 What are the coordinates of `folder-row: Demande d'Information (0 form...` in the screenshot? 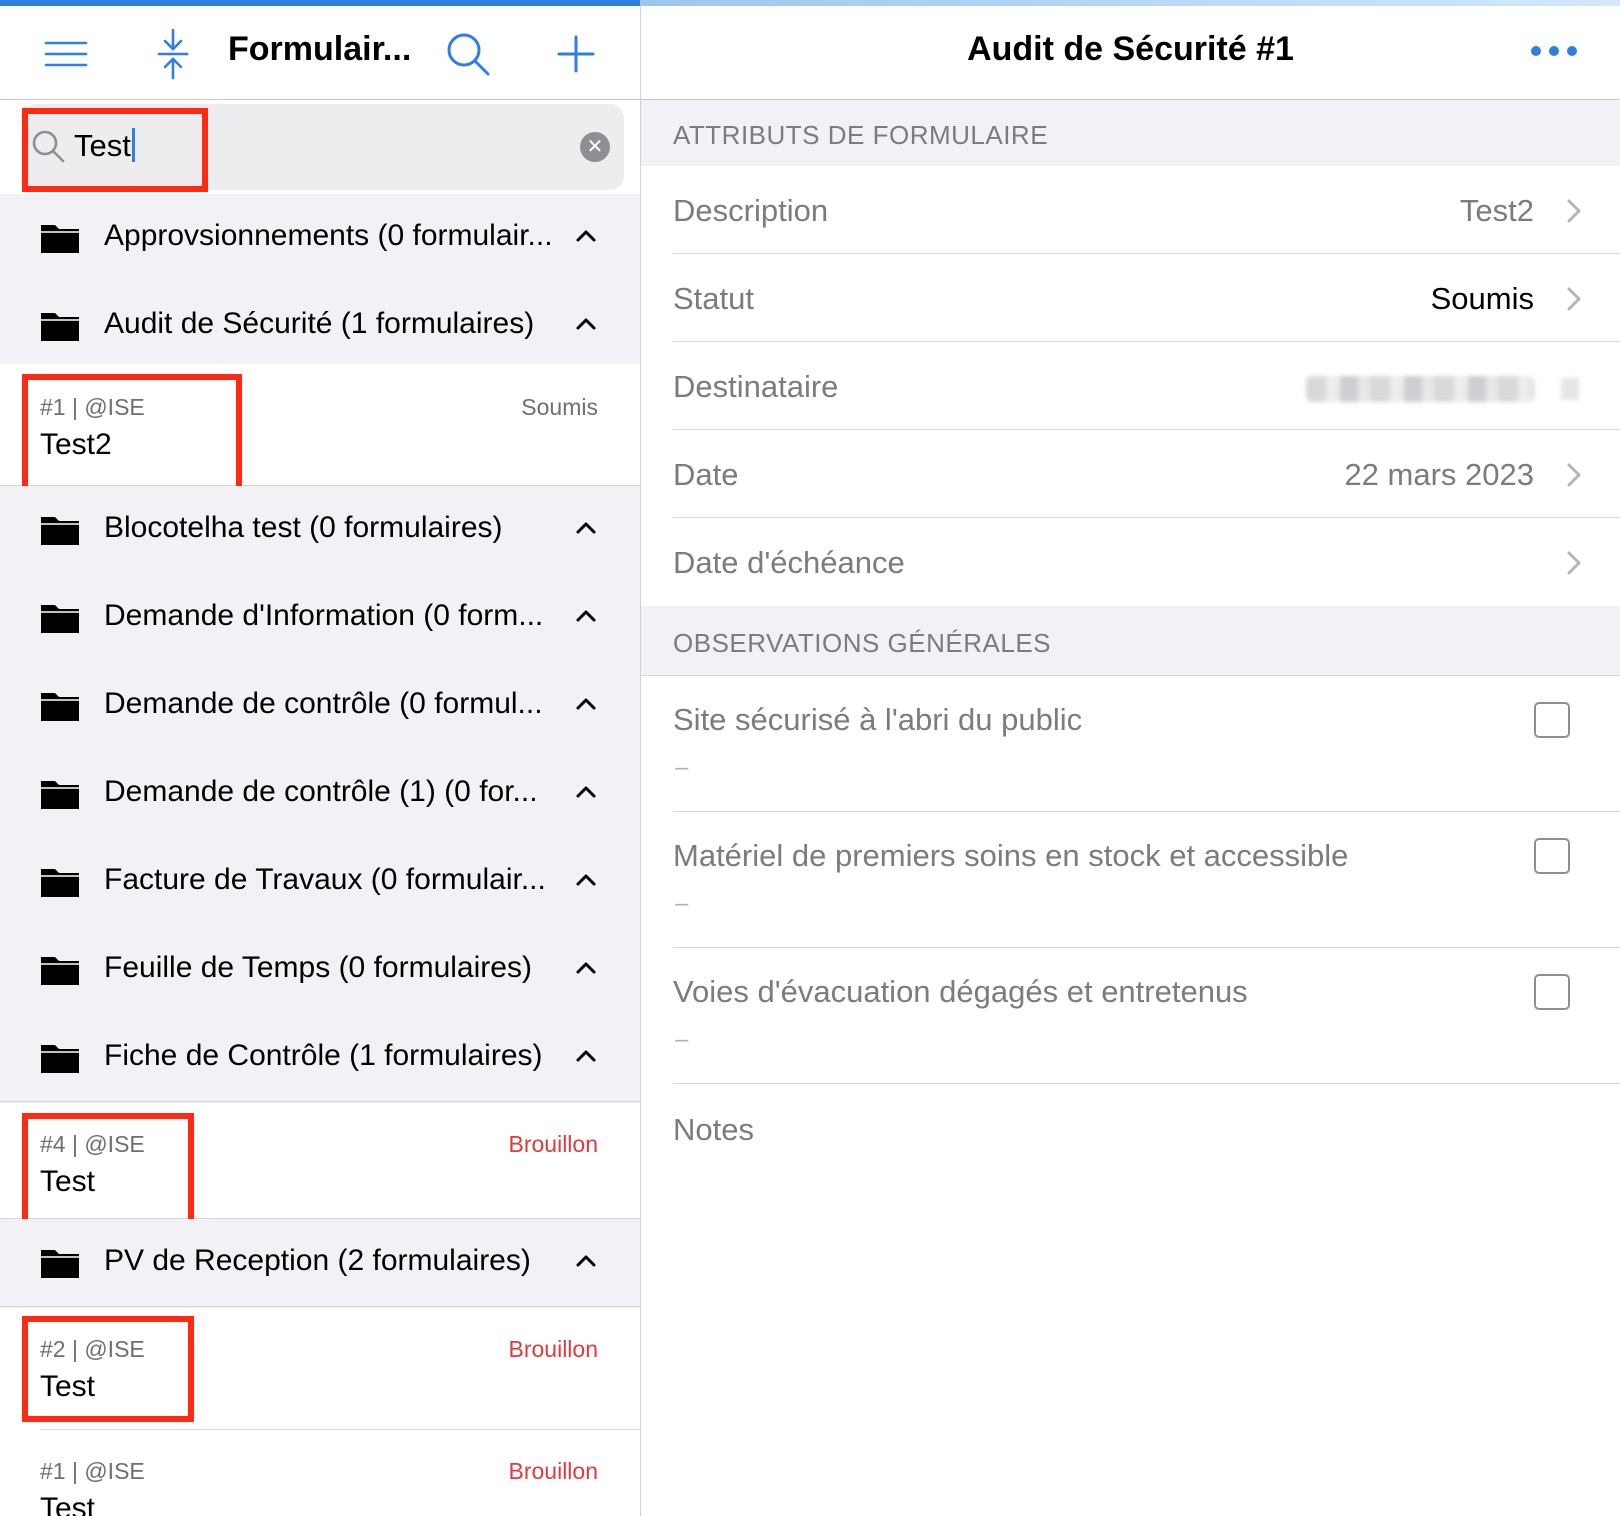 It's located at (320, 618).